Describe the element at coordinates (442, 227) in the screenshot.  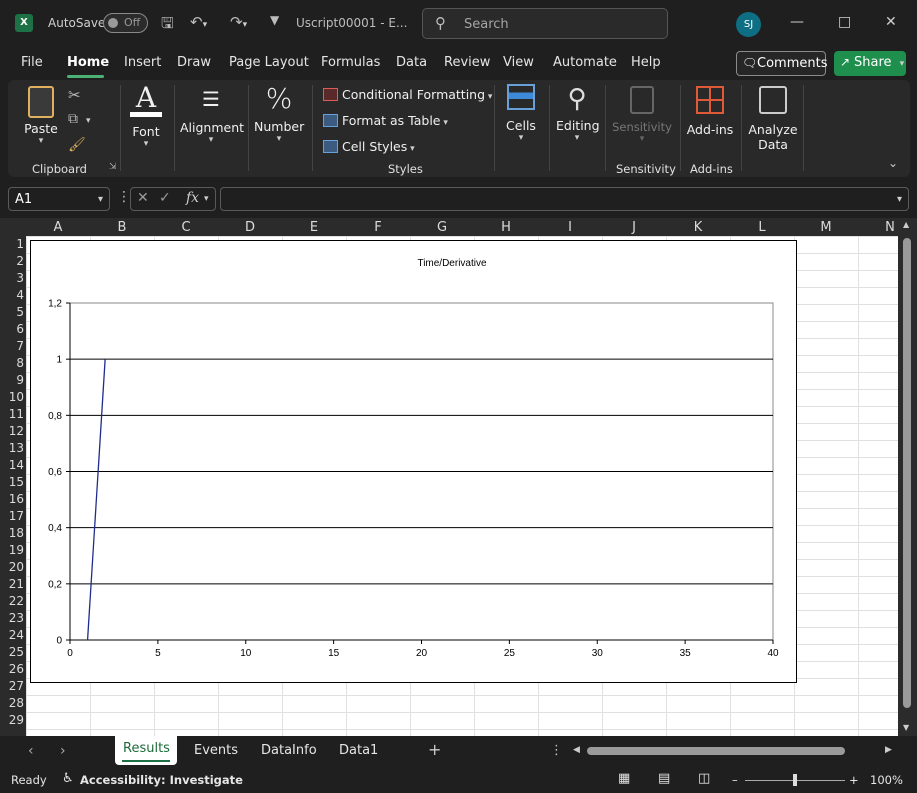
I see `column-header-g: G` at that location.